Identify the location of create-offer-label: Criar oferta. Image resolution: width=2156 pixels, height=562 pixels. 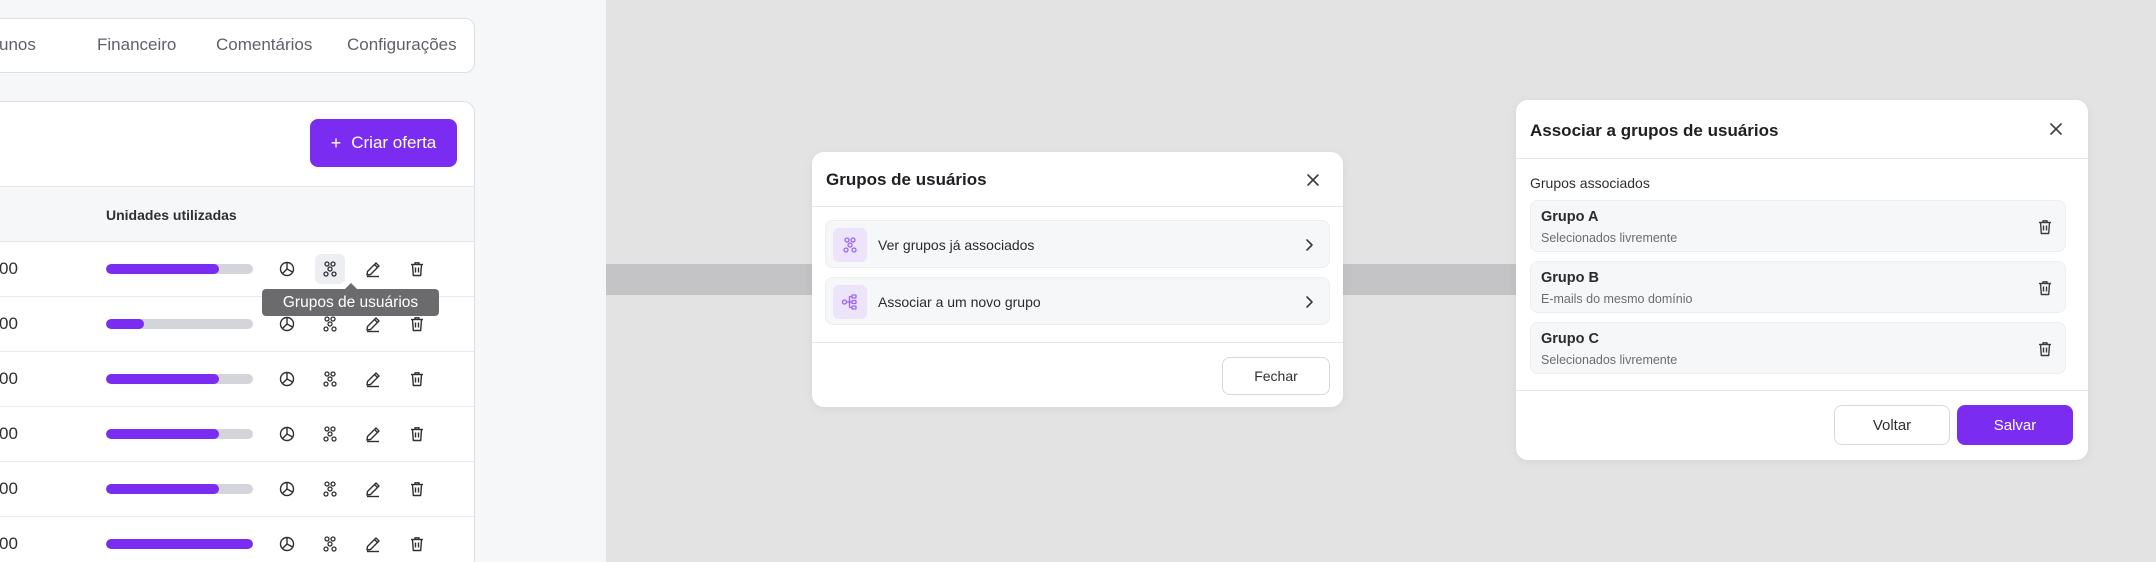
(394, 142).